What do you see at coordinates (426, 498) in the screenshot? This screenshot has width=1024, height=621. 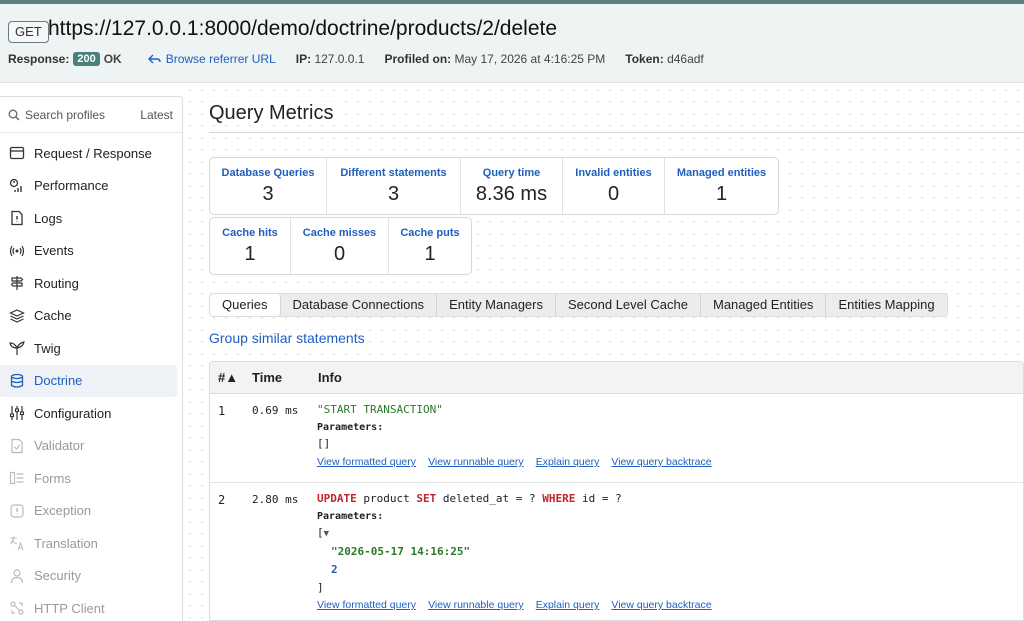 I see `sql-keyword: SET` at bounding box center [426, 498].